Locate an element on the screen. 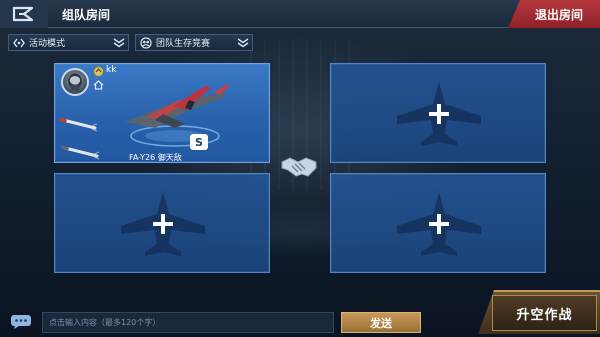  launch-battle-label: 升空作战 is located at coordinates (544, 313).